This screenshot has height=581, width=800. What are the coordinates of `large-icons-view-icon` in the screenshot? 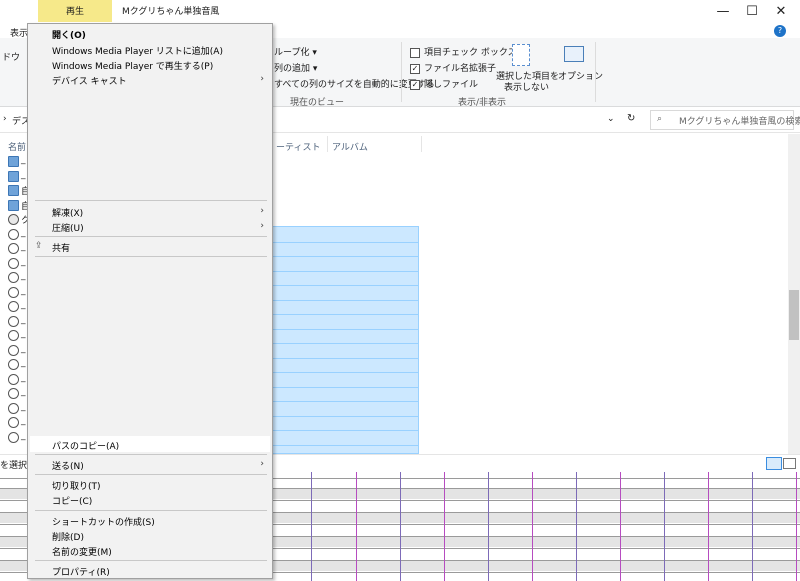 It's located at (789, 463).